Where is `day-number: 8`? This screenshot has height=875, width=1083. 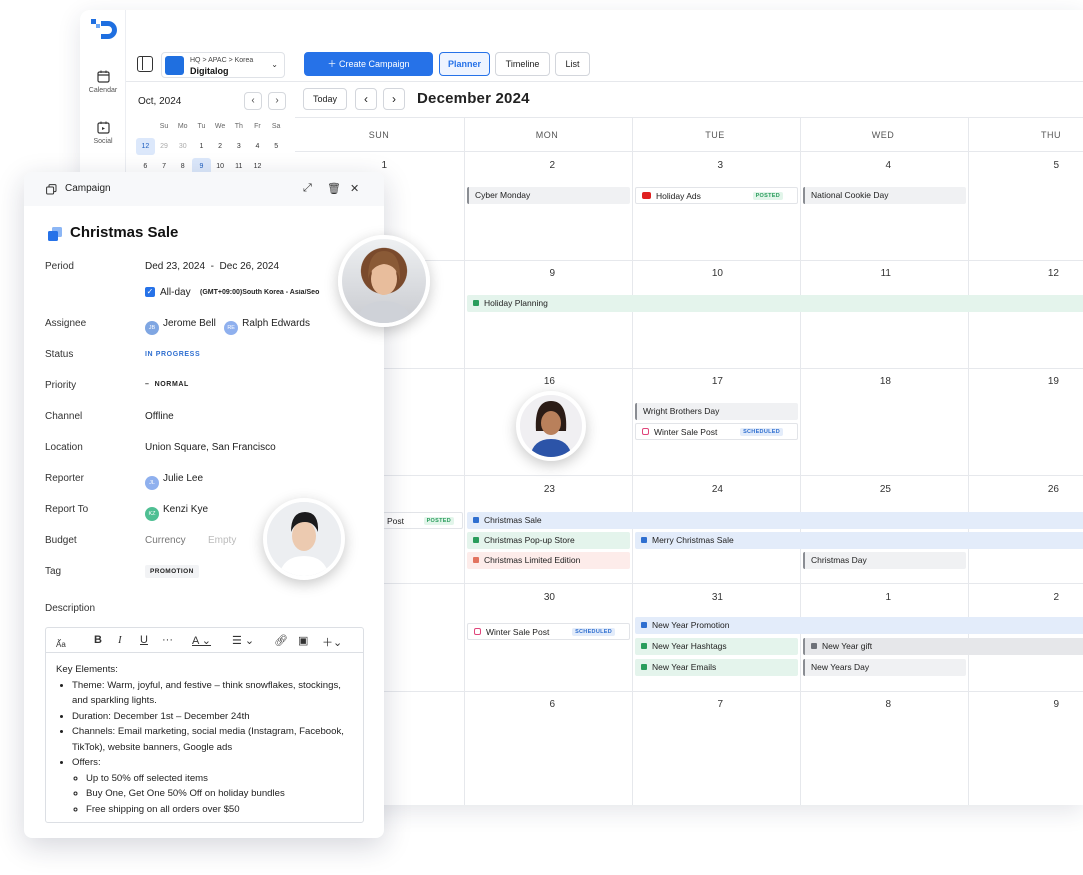 day-number: 8 is located at coordinates (881, 704).